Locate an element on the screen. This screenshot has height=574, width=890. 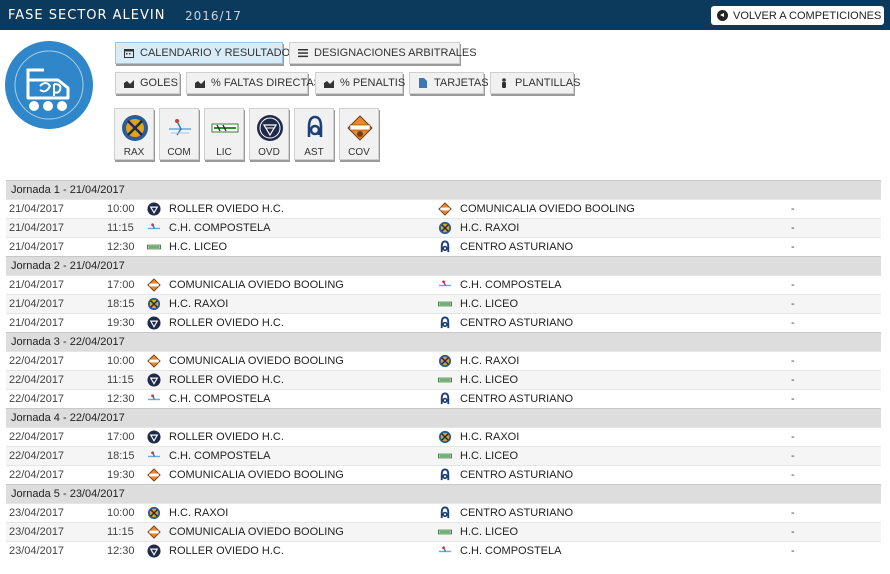
back-to-competitions-button: VOLVER A COMPETICIONES is located at coordinates (797, 15).